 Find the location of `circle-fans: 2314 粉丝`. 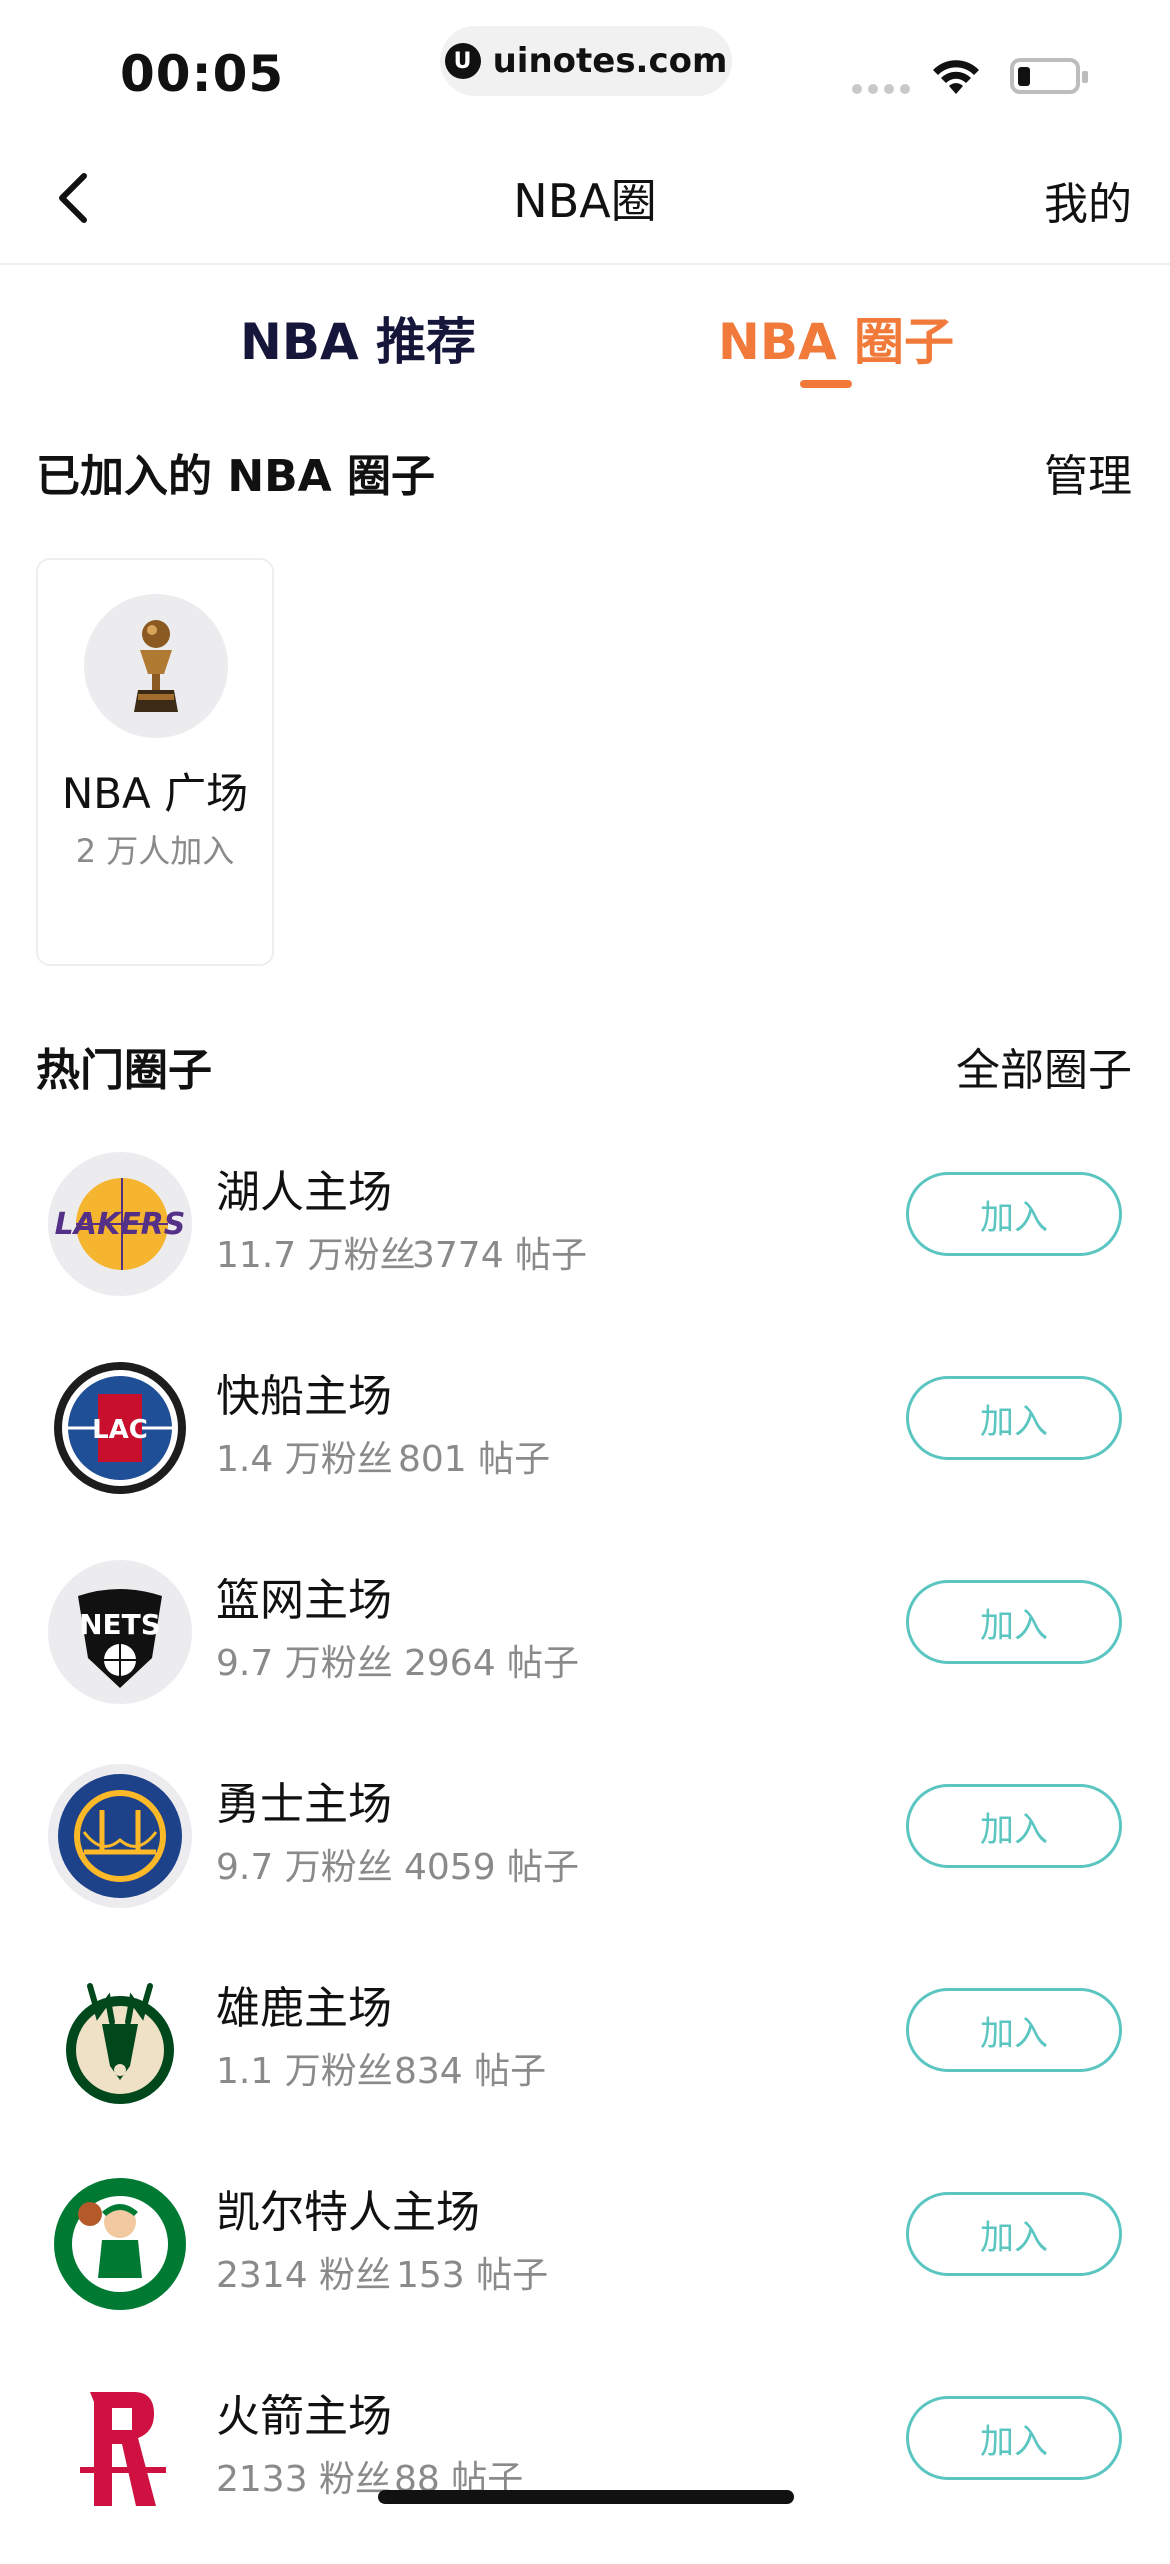

circle-fans: 2314 粉丝 is located at coordinates (304, 2275).